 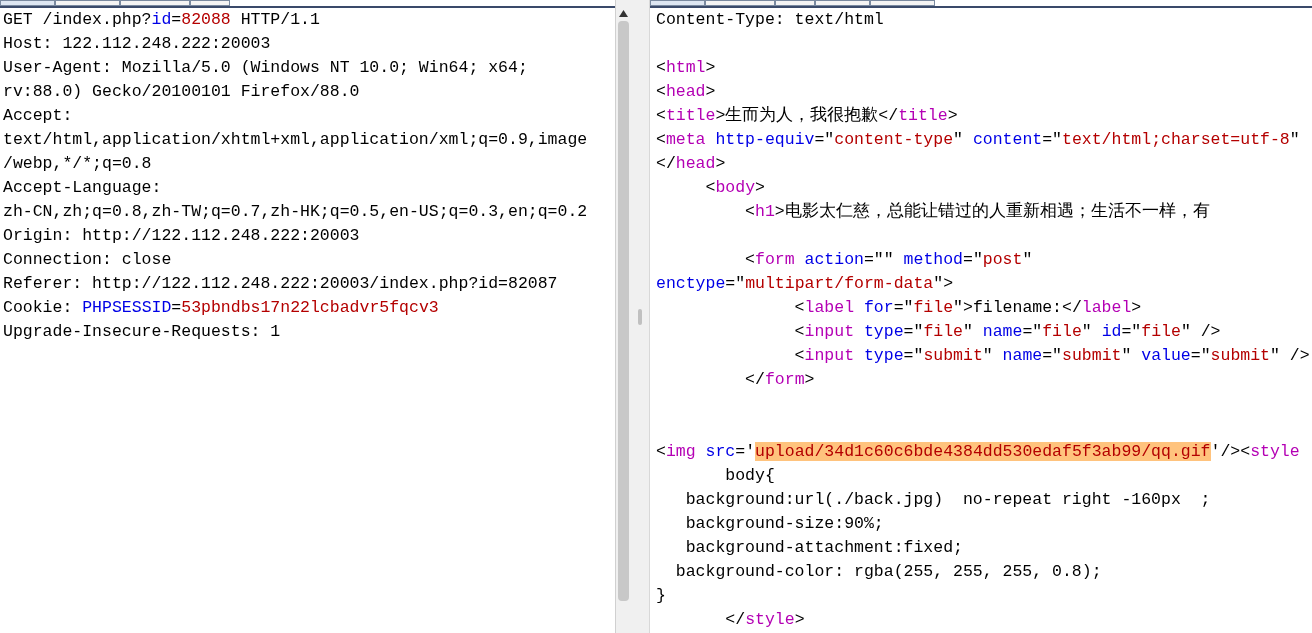 What do you see at coordinates (82, 188) in the screenshot?
I see `code-line: Accept-Language:` at bounding box center [82, 188].